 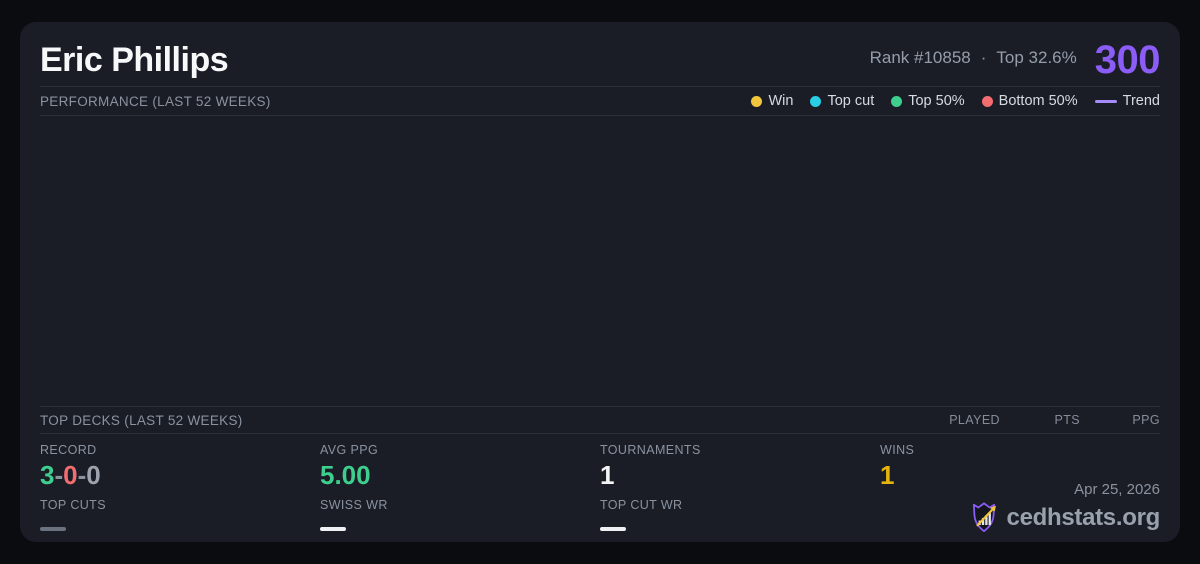 What do you see at coordinates (641, 505) in the screenshot?
I see `top-cut-wr-label: TOP CUT WR` at bounding box center [641, 505].